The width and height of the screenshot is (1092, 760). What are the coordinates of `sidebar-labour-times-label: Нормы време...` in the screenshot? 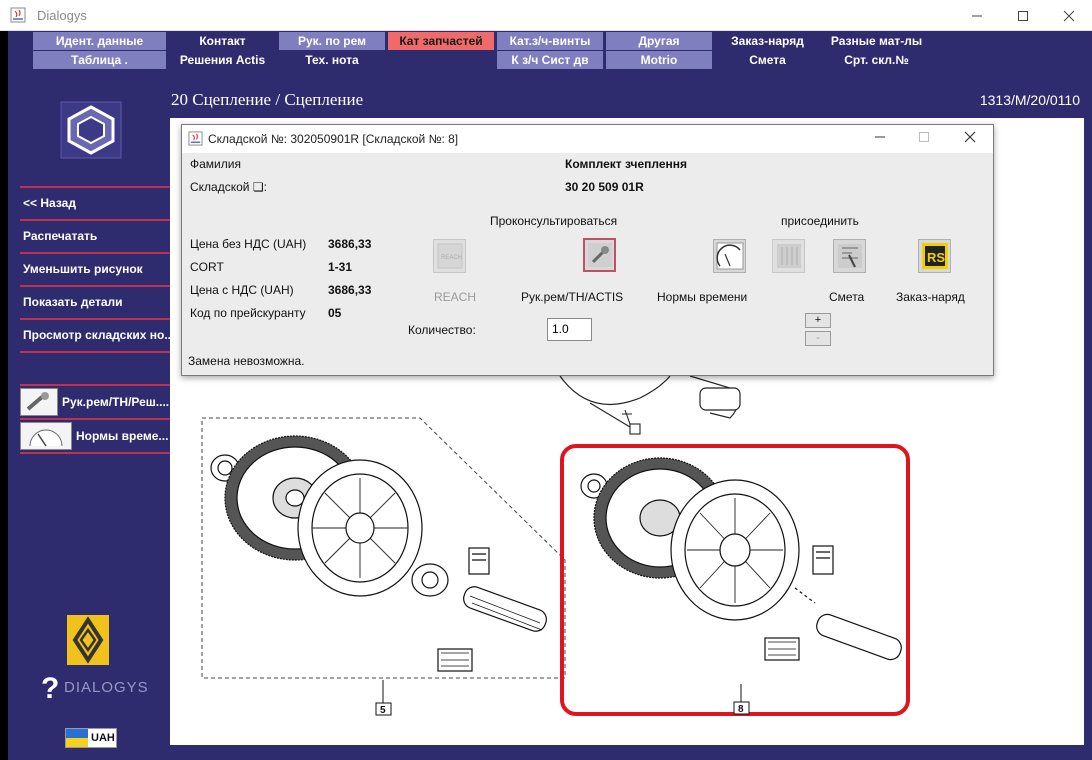 It's located at (122, 436).